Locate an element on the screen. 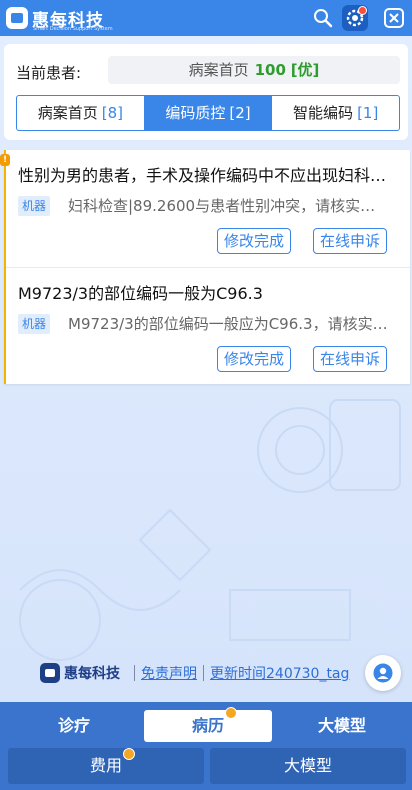 This screenshot has width=412, height=790. record-name: 病案首页 is located at coordinates (218, 70).